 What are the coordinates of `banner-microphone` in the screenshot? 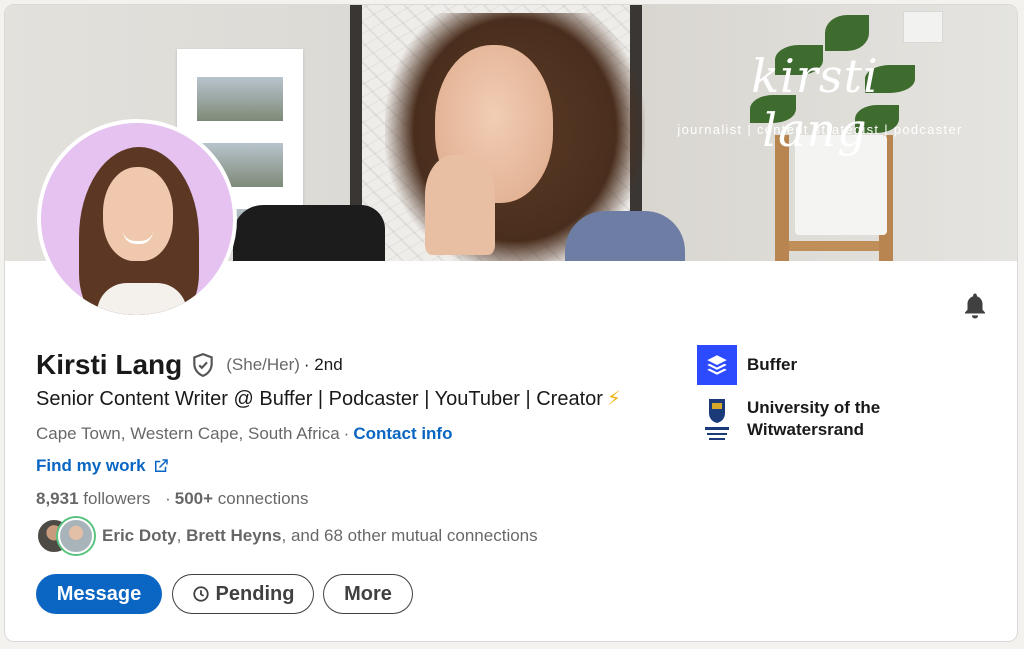 It's located at (309, 233).